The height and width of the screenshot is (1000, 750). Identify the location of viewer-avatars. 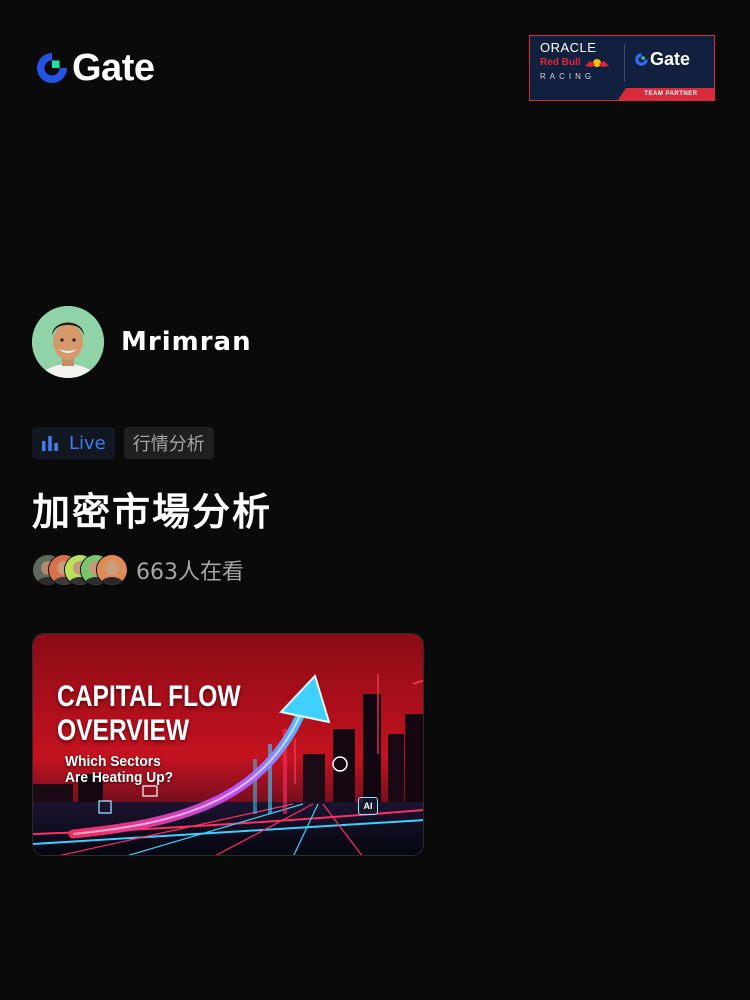
(80, 570).